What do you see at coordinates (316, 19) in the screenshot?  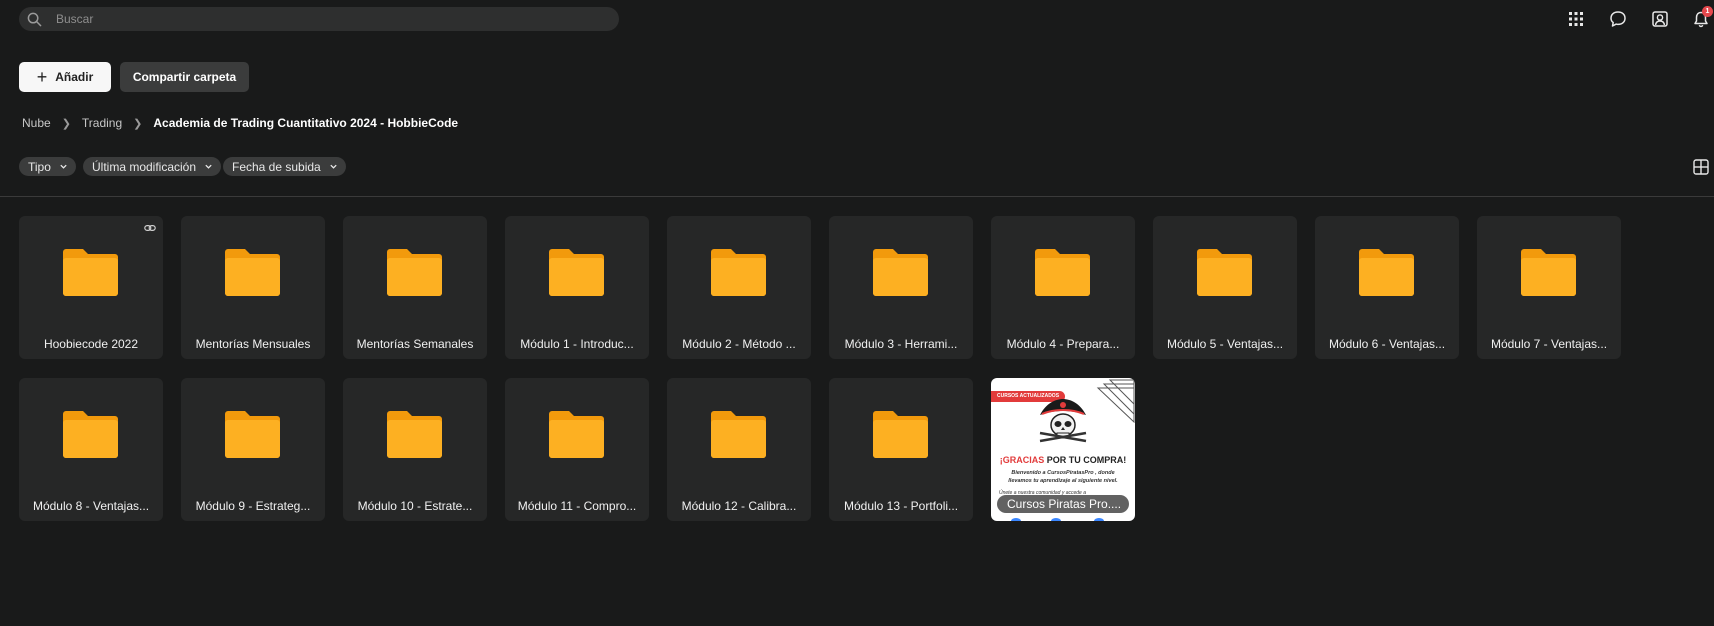 I see `search-input` at bounding box center [316, 19].